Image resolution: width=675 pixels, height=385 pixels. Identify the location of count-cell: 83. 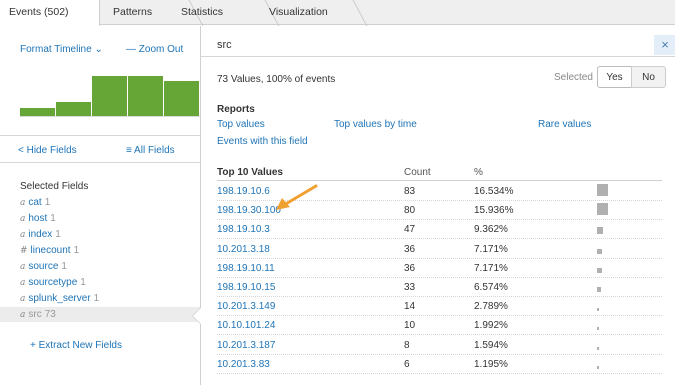
(410, 191).